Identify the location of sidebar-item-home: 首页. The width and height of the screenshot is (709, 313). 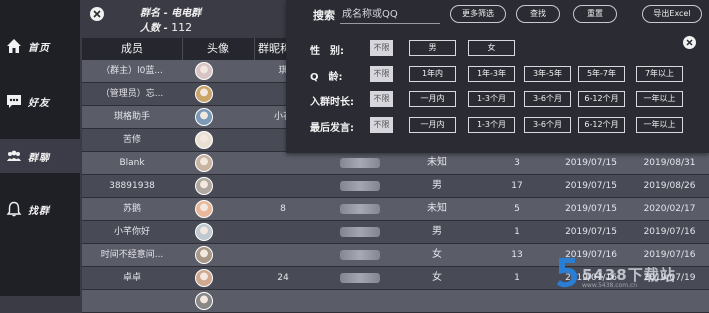
(40, 46).